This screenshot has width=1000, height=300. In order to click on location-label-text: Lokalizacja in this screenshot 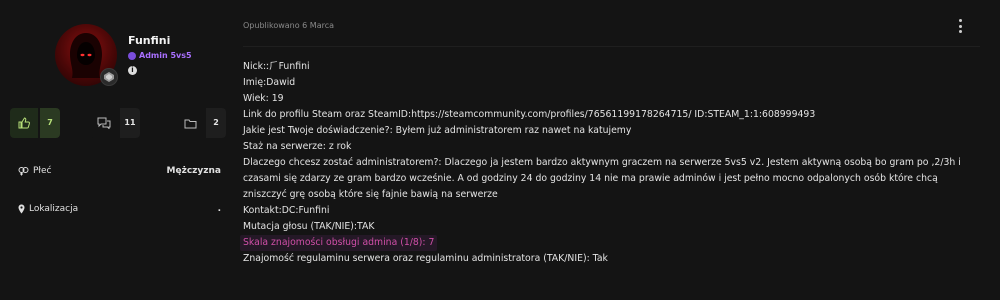, I will do `click(54, 209)`.